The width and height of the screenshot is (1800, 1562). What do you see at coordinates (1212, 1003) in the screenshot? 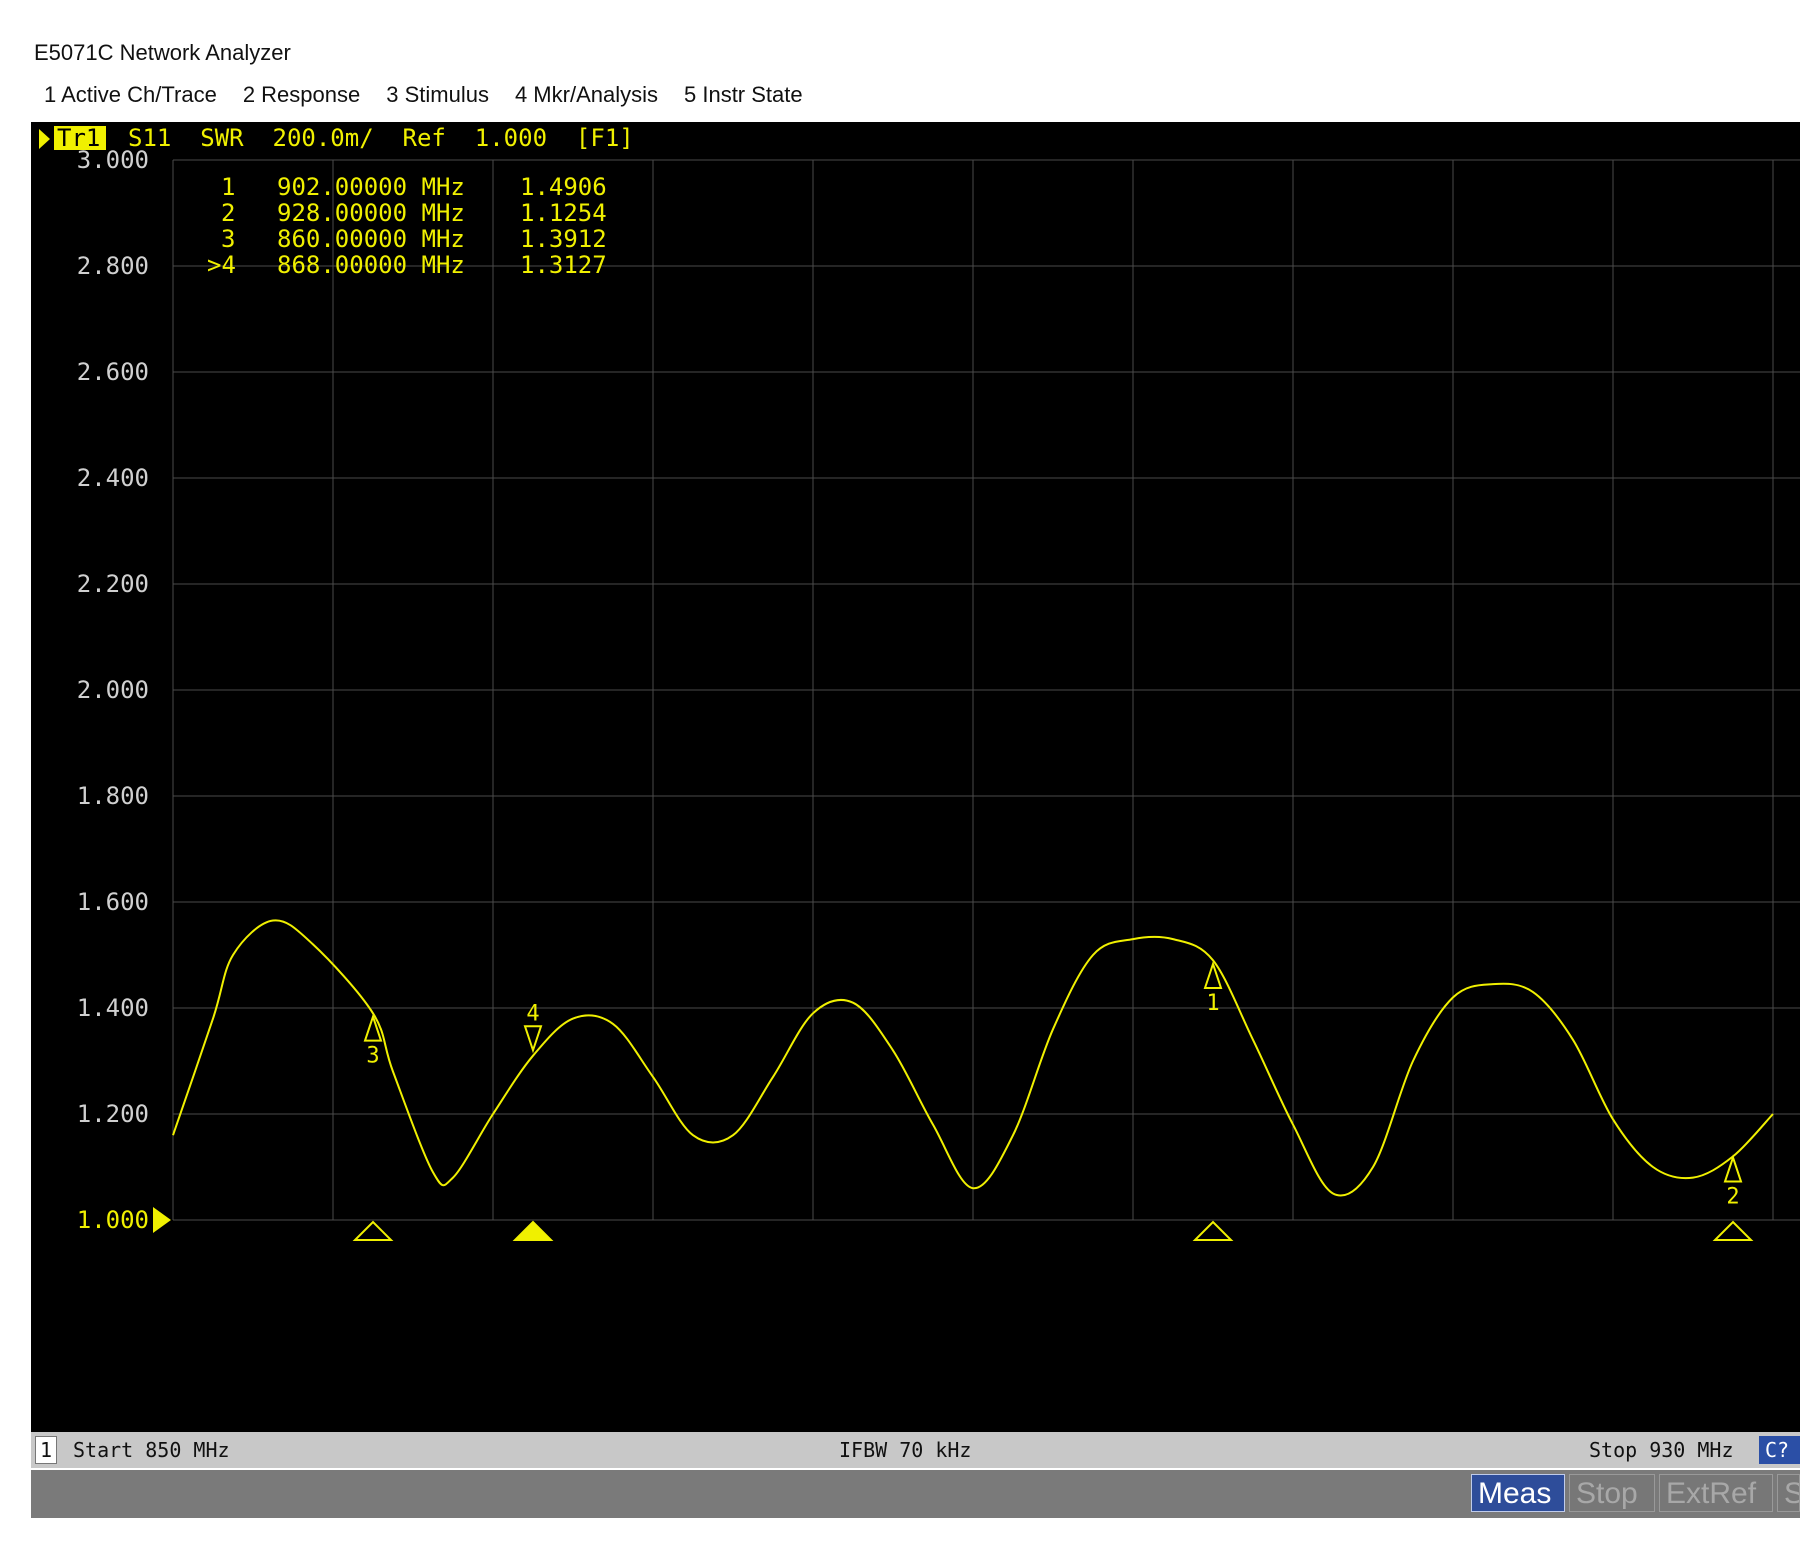
I see `marker-label: 1` at bounding box center [1212, 1003].